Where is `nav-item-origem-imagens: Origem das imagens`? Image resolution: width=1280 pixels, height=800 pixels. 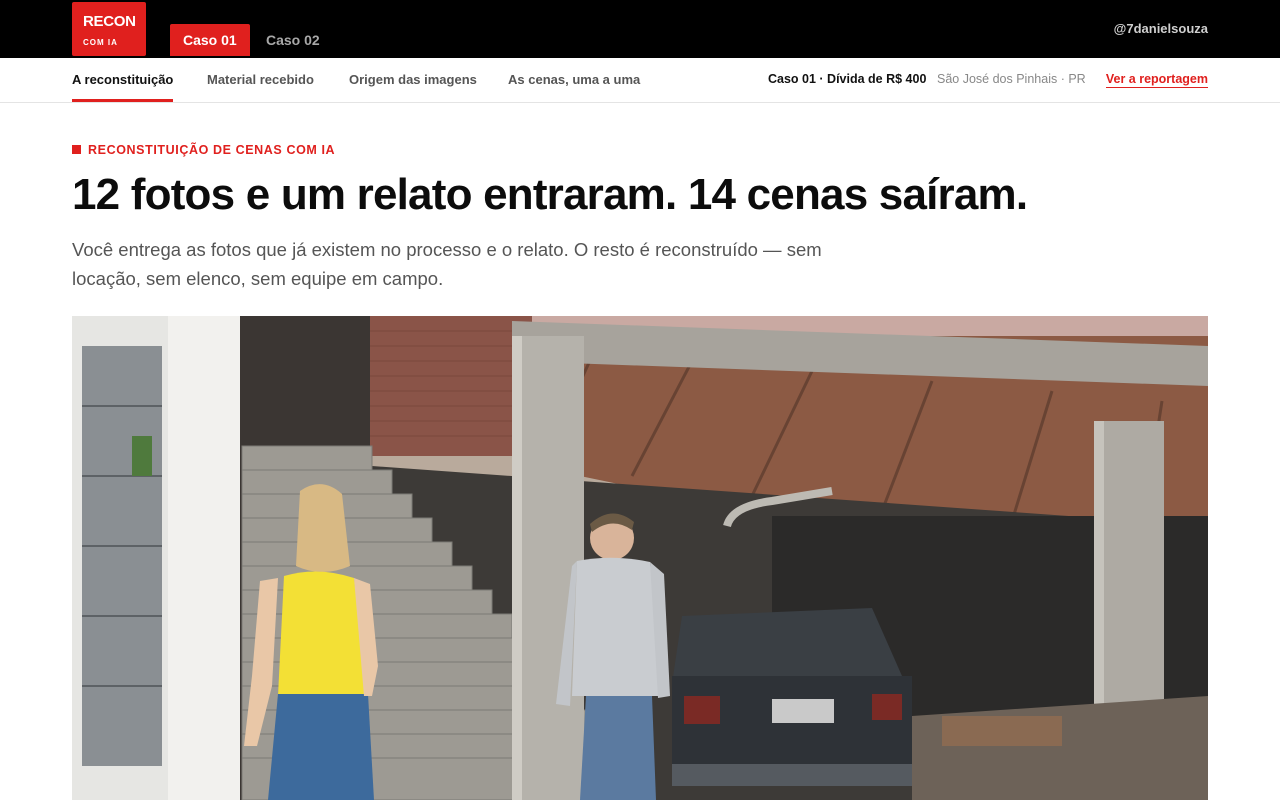 nav-item-origem-imagens: Origem das imagens is located at coordinates (413, 79).